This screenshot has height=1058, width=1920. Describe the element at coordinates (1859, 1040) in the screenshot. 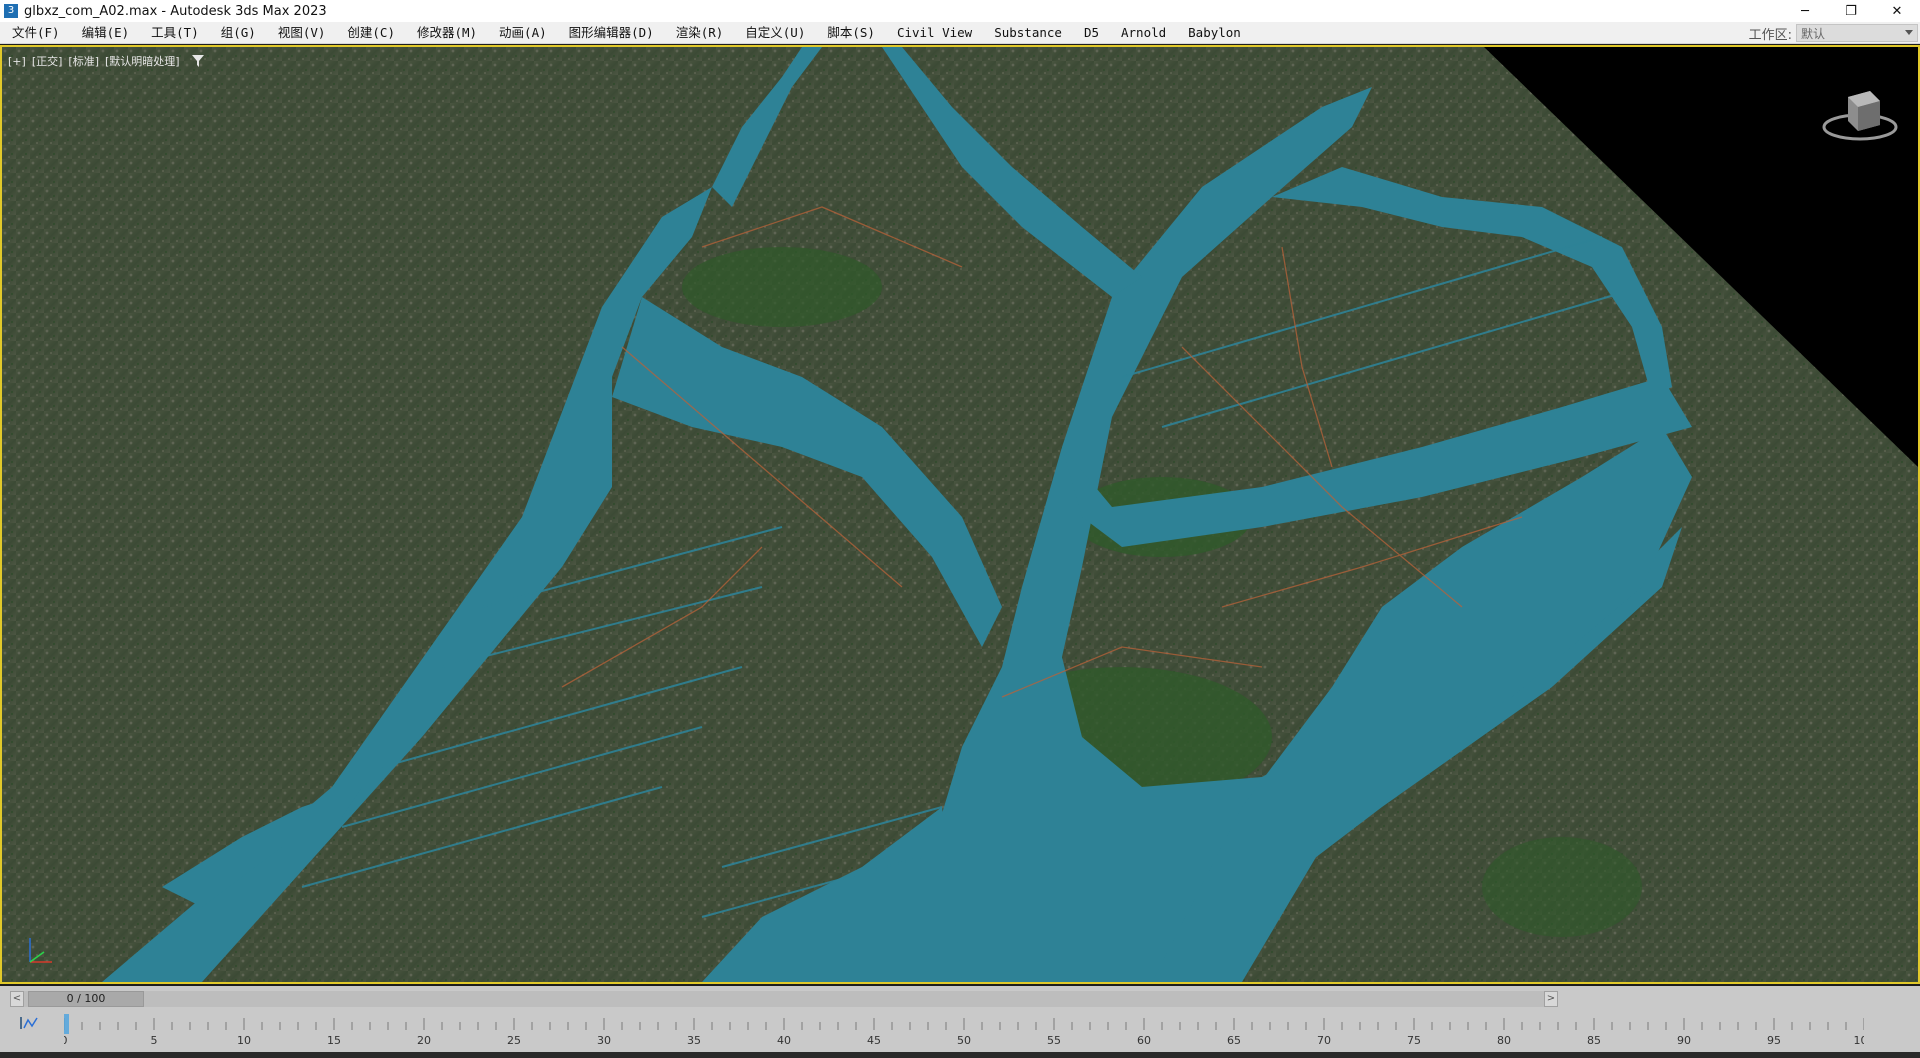

I see `frame-tick-label: 100` at that location.